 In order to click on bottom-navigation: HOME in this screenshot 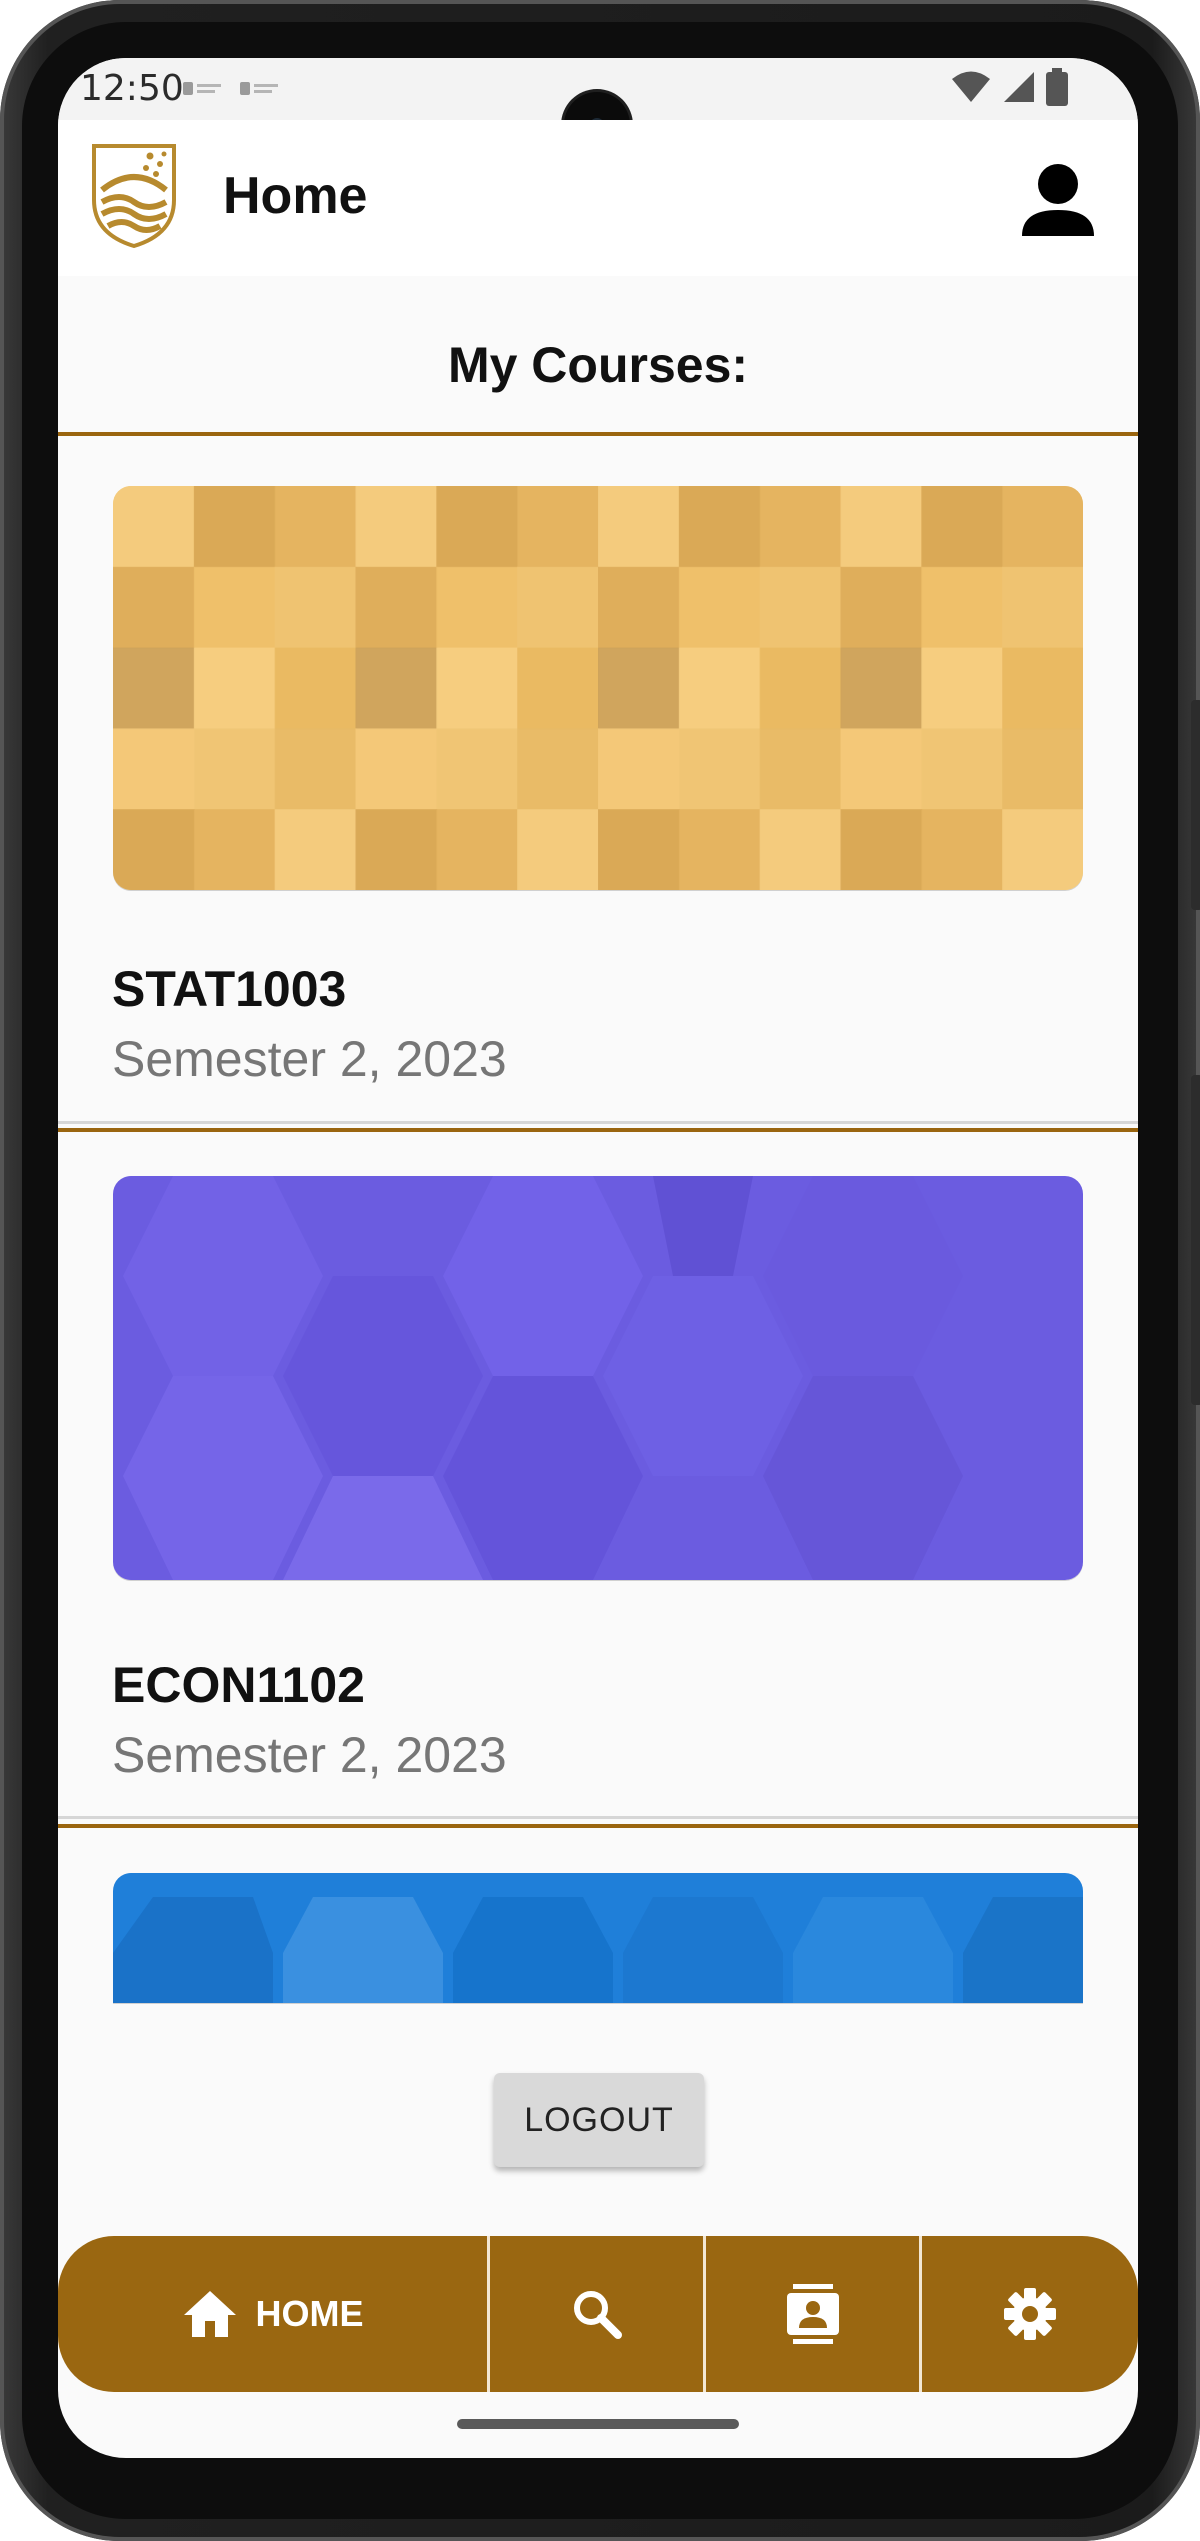, I will do `click(598, 2314)`.